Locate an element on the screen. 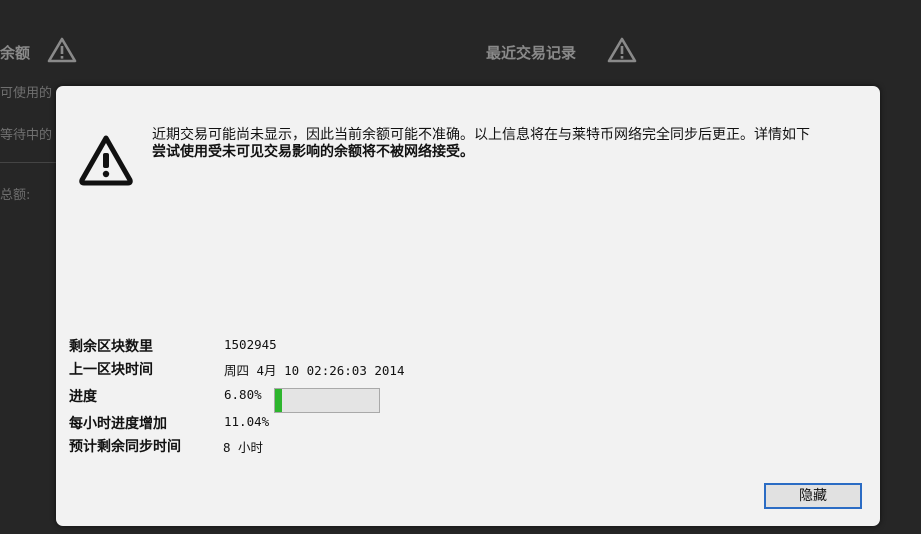  total-label: 总额: is located at coordinates (15, 195).